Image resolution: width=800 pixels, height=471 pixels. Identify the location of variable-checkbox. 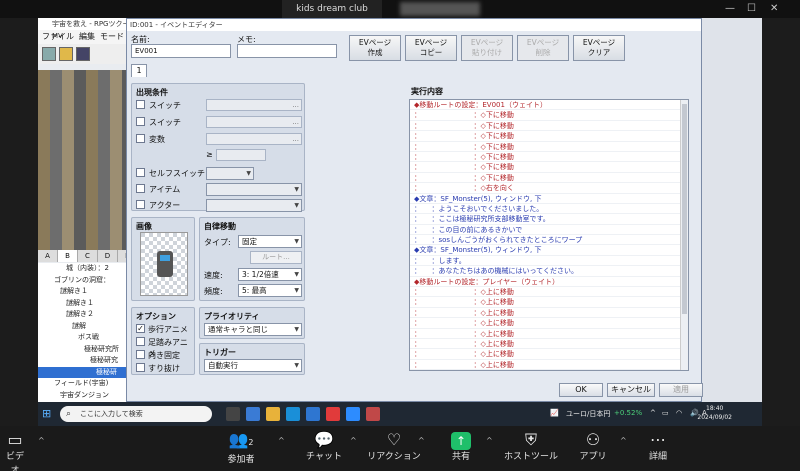
(140, 138).